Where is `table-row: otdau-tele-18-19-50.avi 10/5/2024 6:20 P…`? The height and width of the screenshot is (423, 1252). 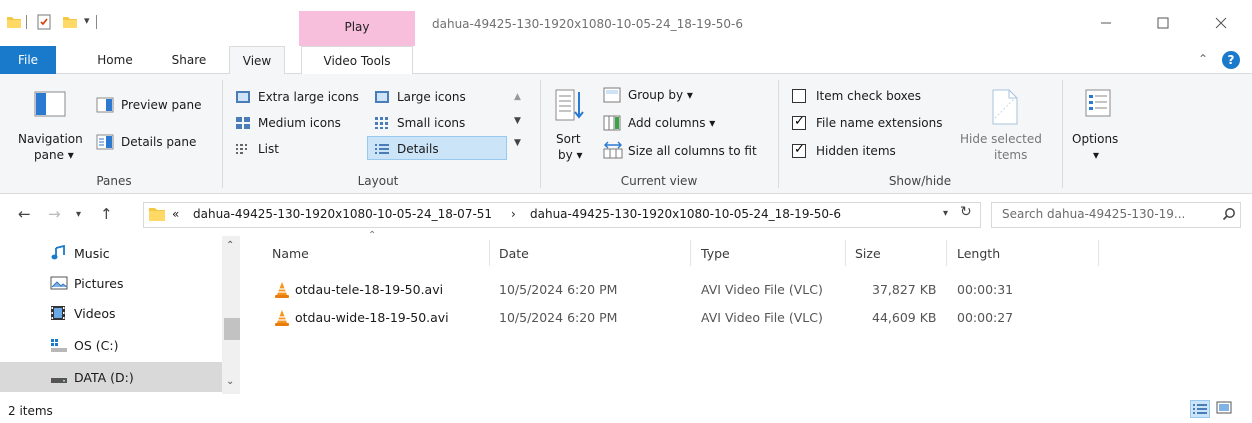 table-row: otdau-tele-18-19-50.avi 10/5/2024 6:20 P… is located at coordinates (684, 290).